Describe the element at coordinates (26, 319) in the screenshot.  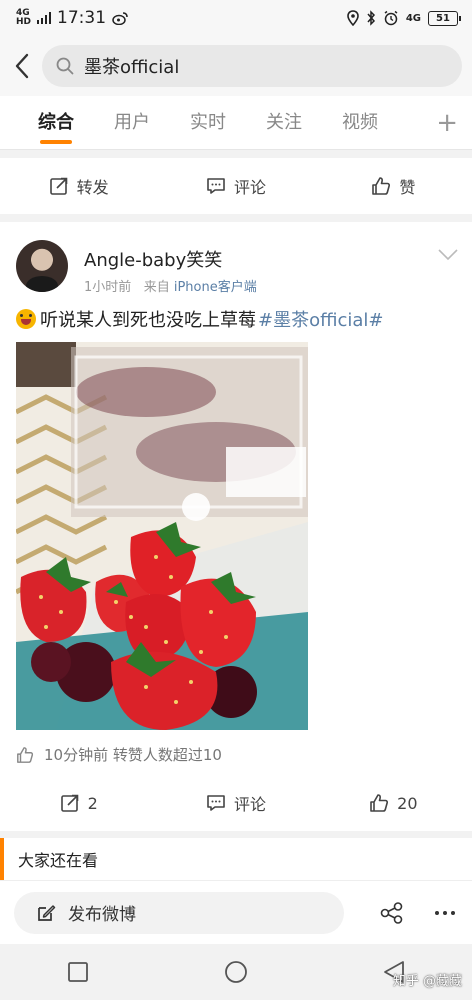
I see `laughing-emoji-icon` at that location.